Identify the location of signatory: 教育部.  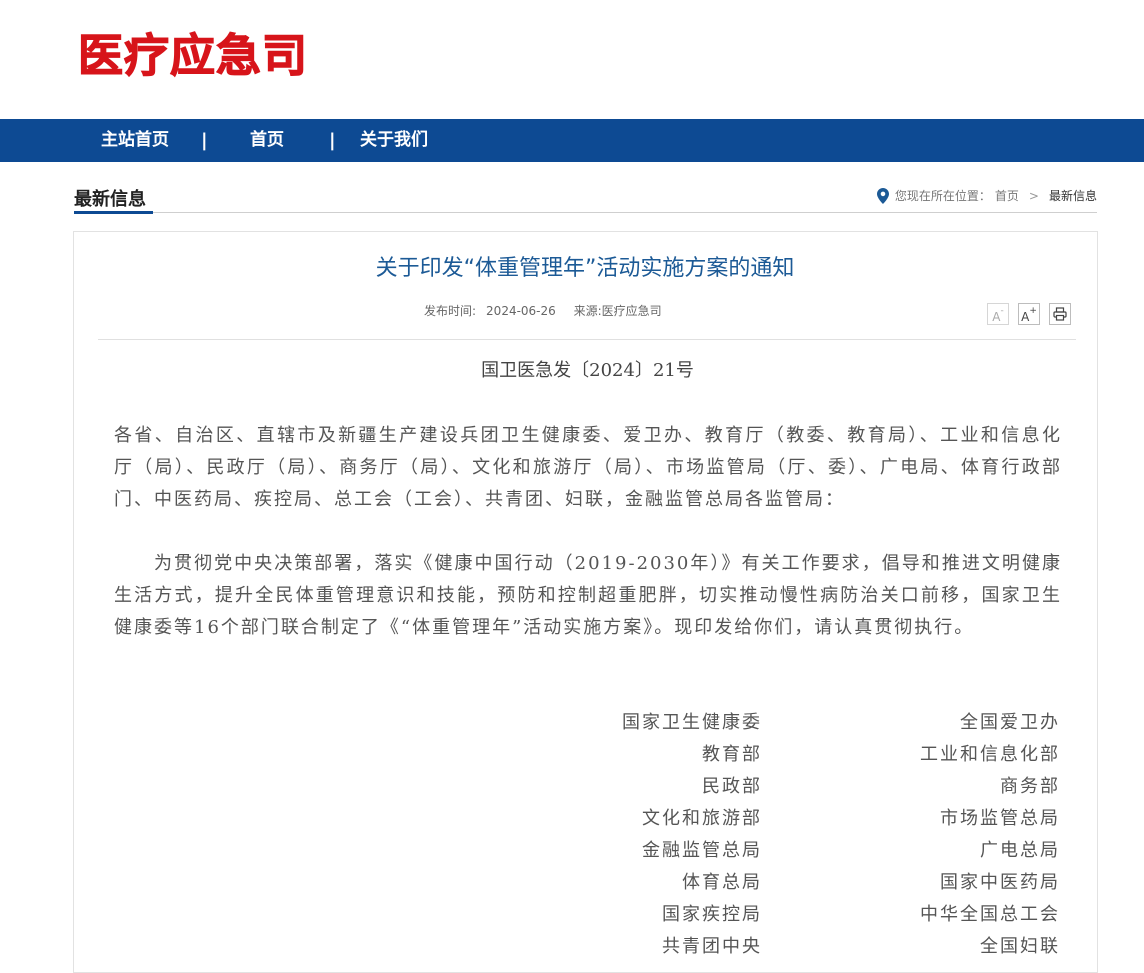
(732, 754).